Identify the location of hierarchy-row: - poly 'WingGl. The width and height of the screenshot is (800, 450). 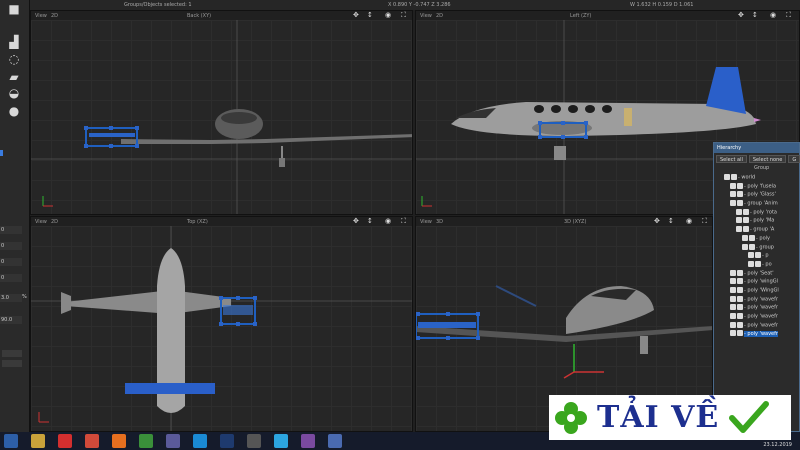
(756, 291).